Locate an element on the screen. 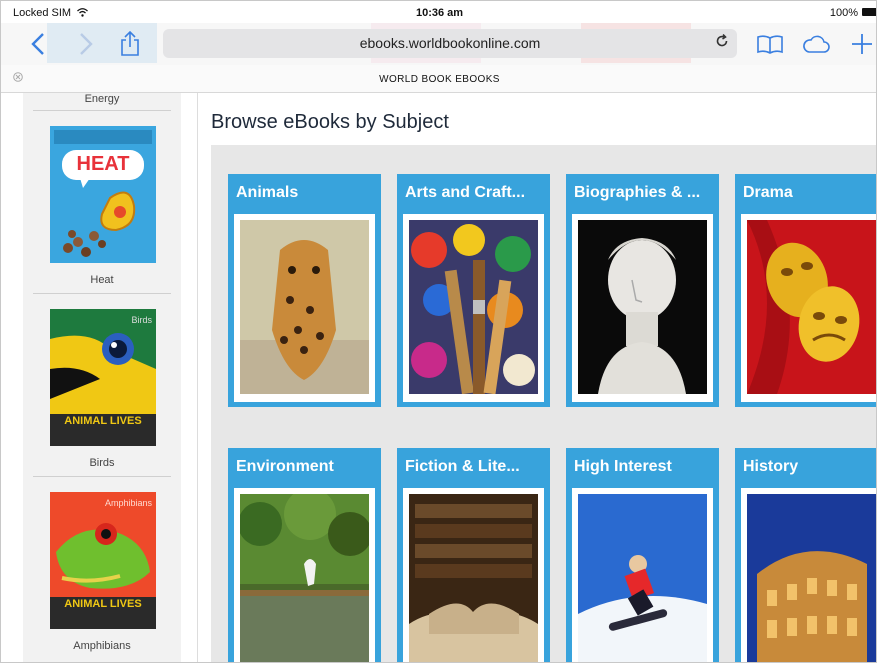  tab-title: WORLD BOOK EBOOKS is located at coordinates (438, 79).